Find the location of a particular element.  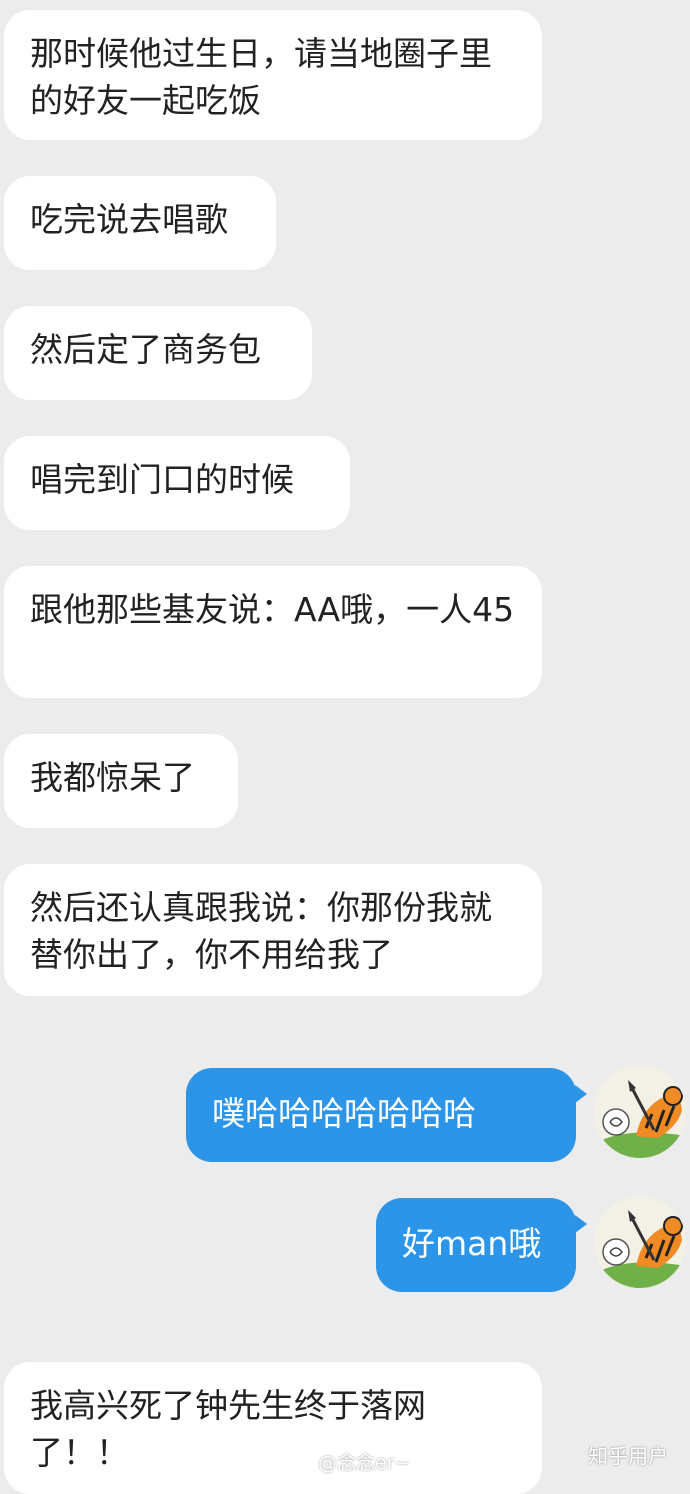

message-text: 那时候他过生日，请当地圈子里的好友一起吃饭 is located at coordinates (261, 77).